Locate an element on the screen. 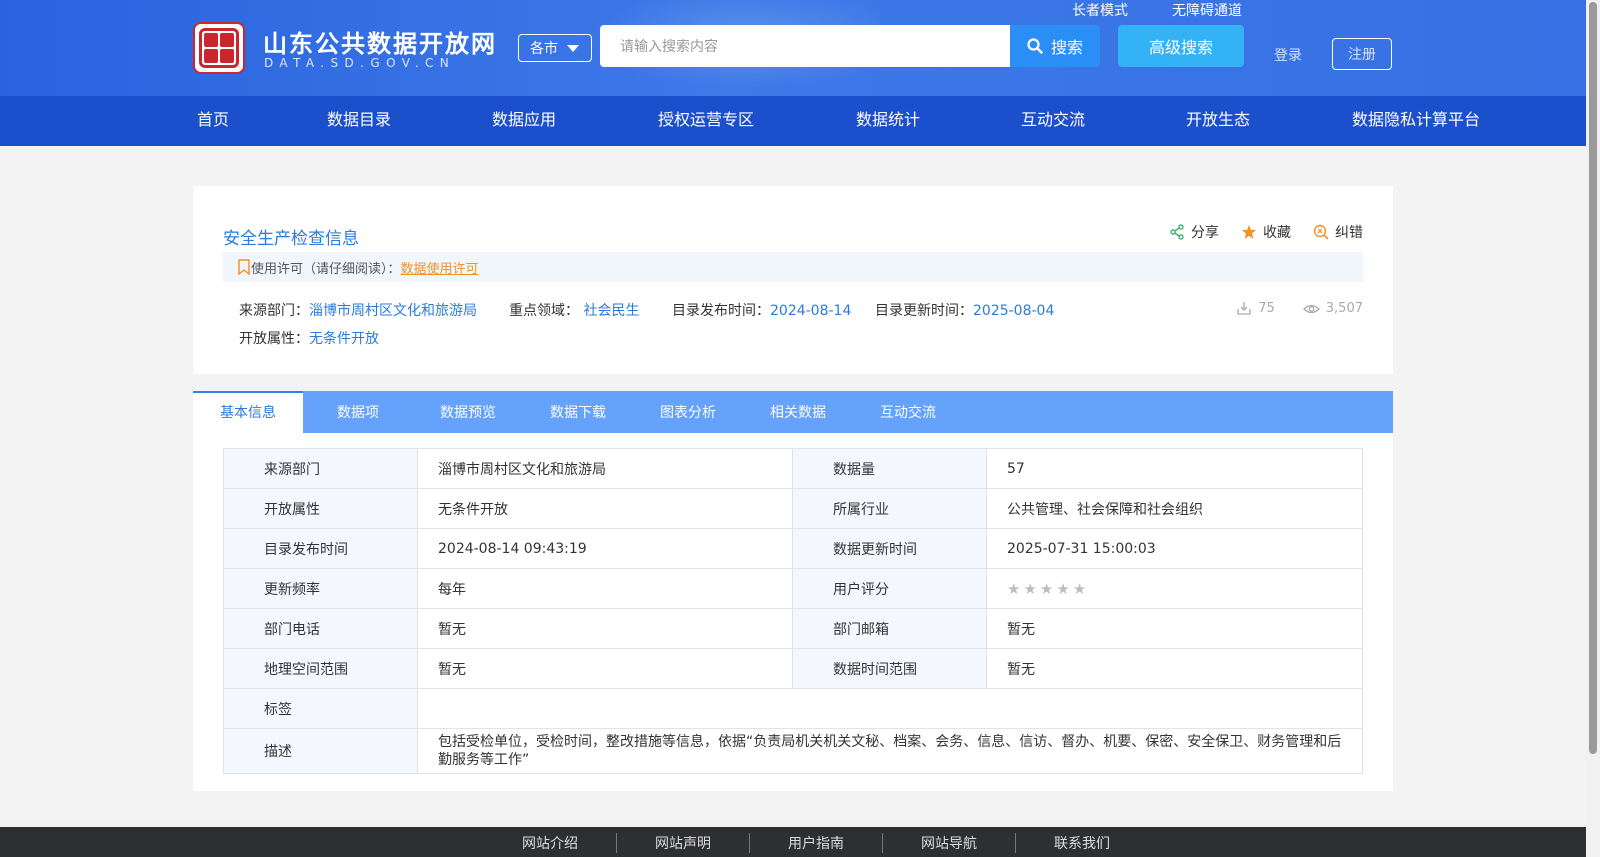 The image size is (1600, 857). city-select: 各市 is located at coordinates (555, 48).